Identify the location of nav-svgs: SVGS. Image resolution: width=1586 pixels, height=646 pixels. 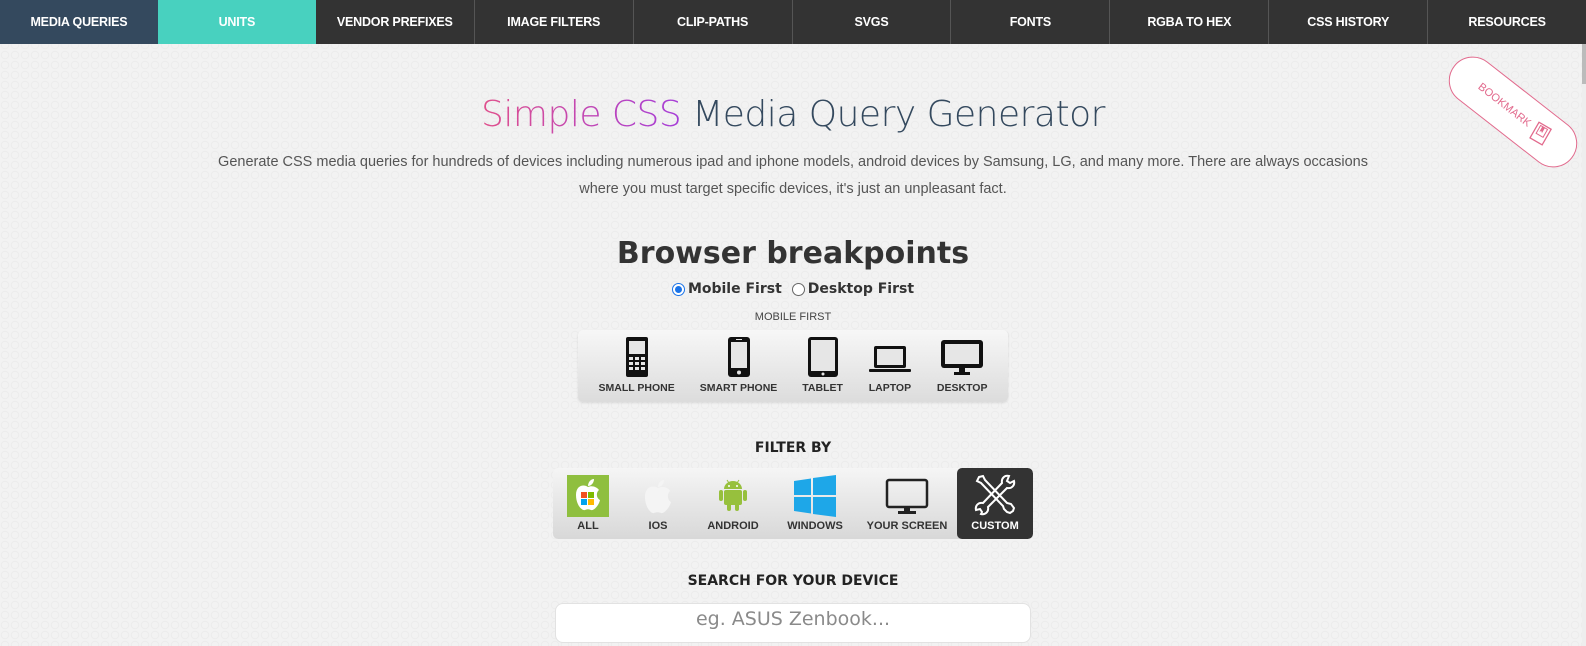
(872, 22).